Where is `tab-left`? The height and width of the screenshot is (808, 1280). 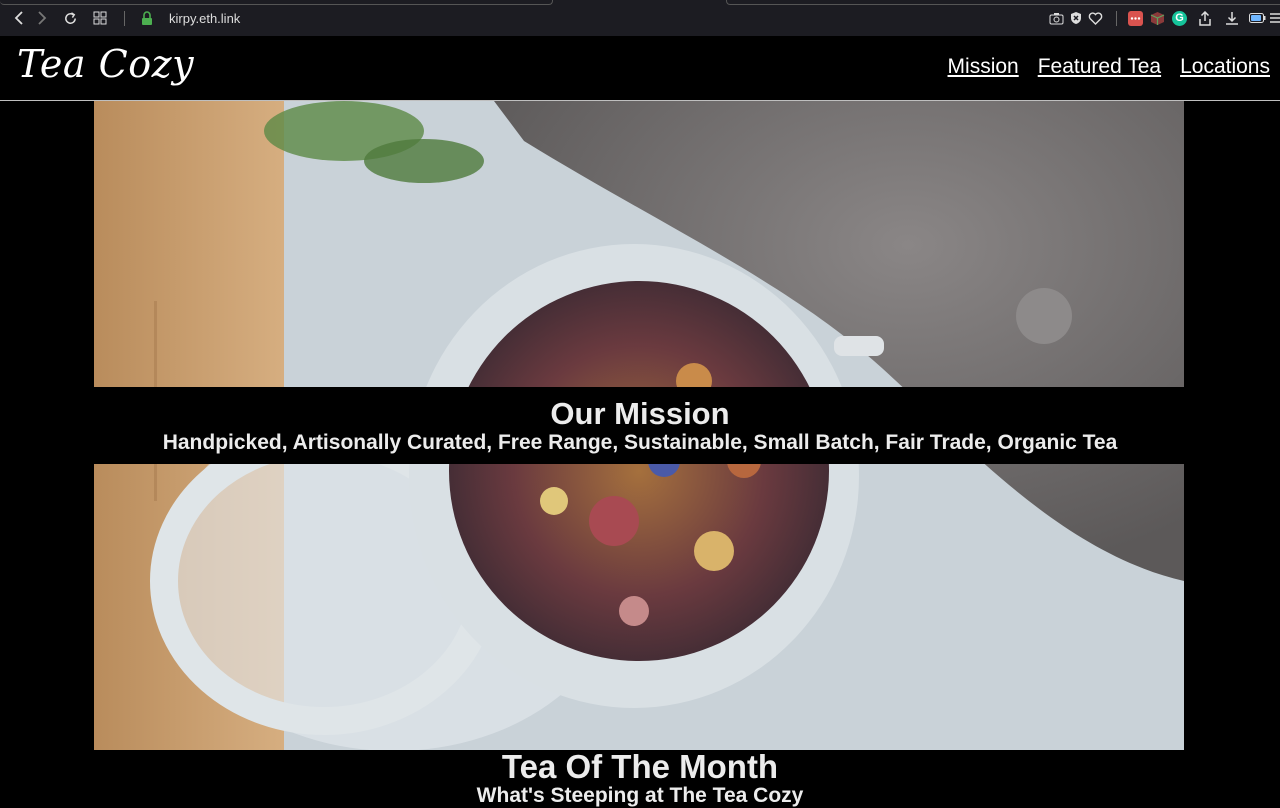 tab-left is located at coordinates (276, 2).